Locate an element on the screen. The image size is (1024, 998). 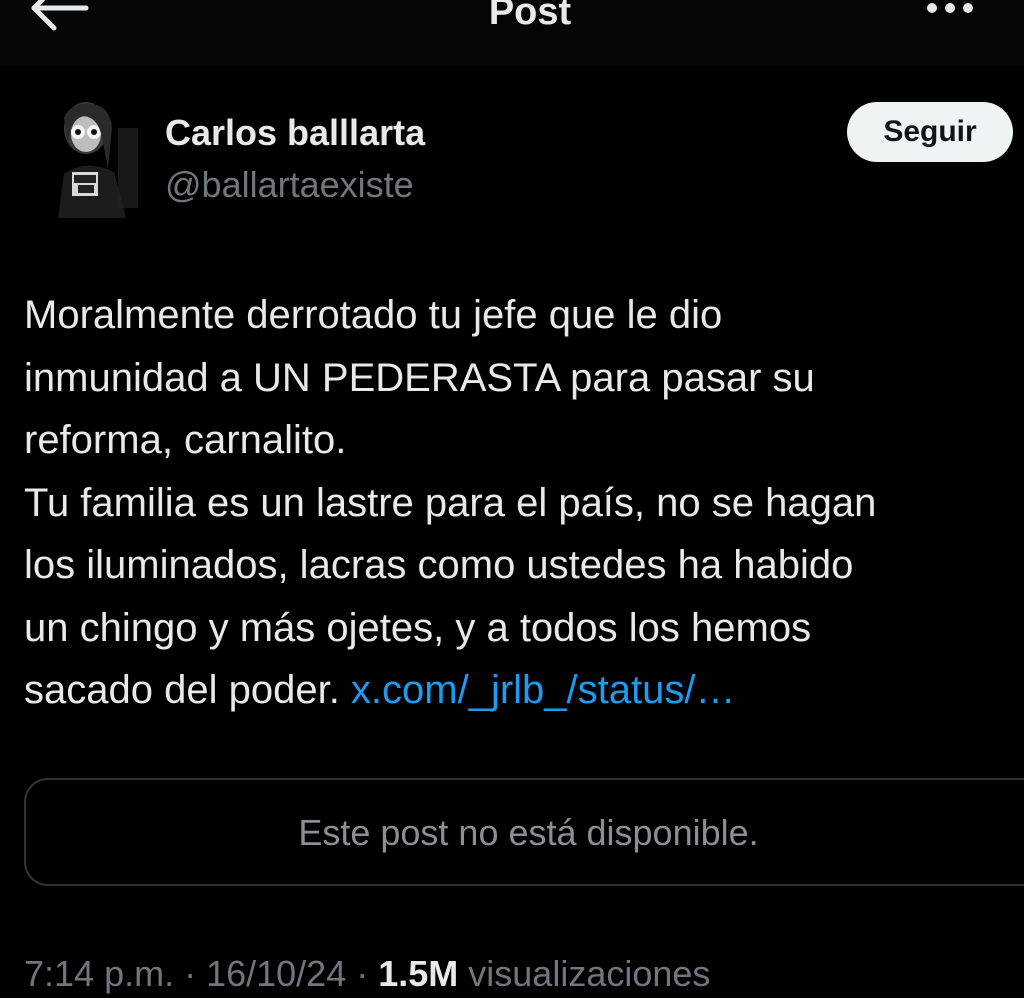
more-horizontal-icon is located at coordinates (950, 8).